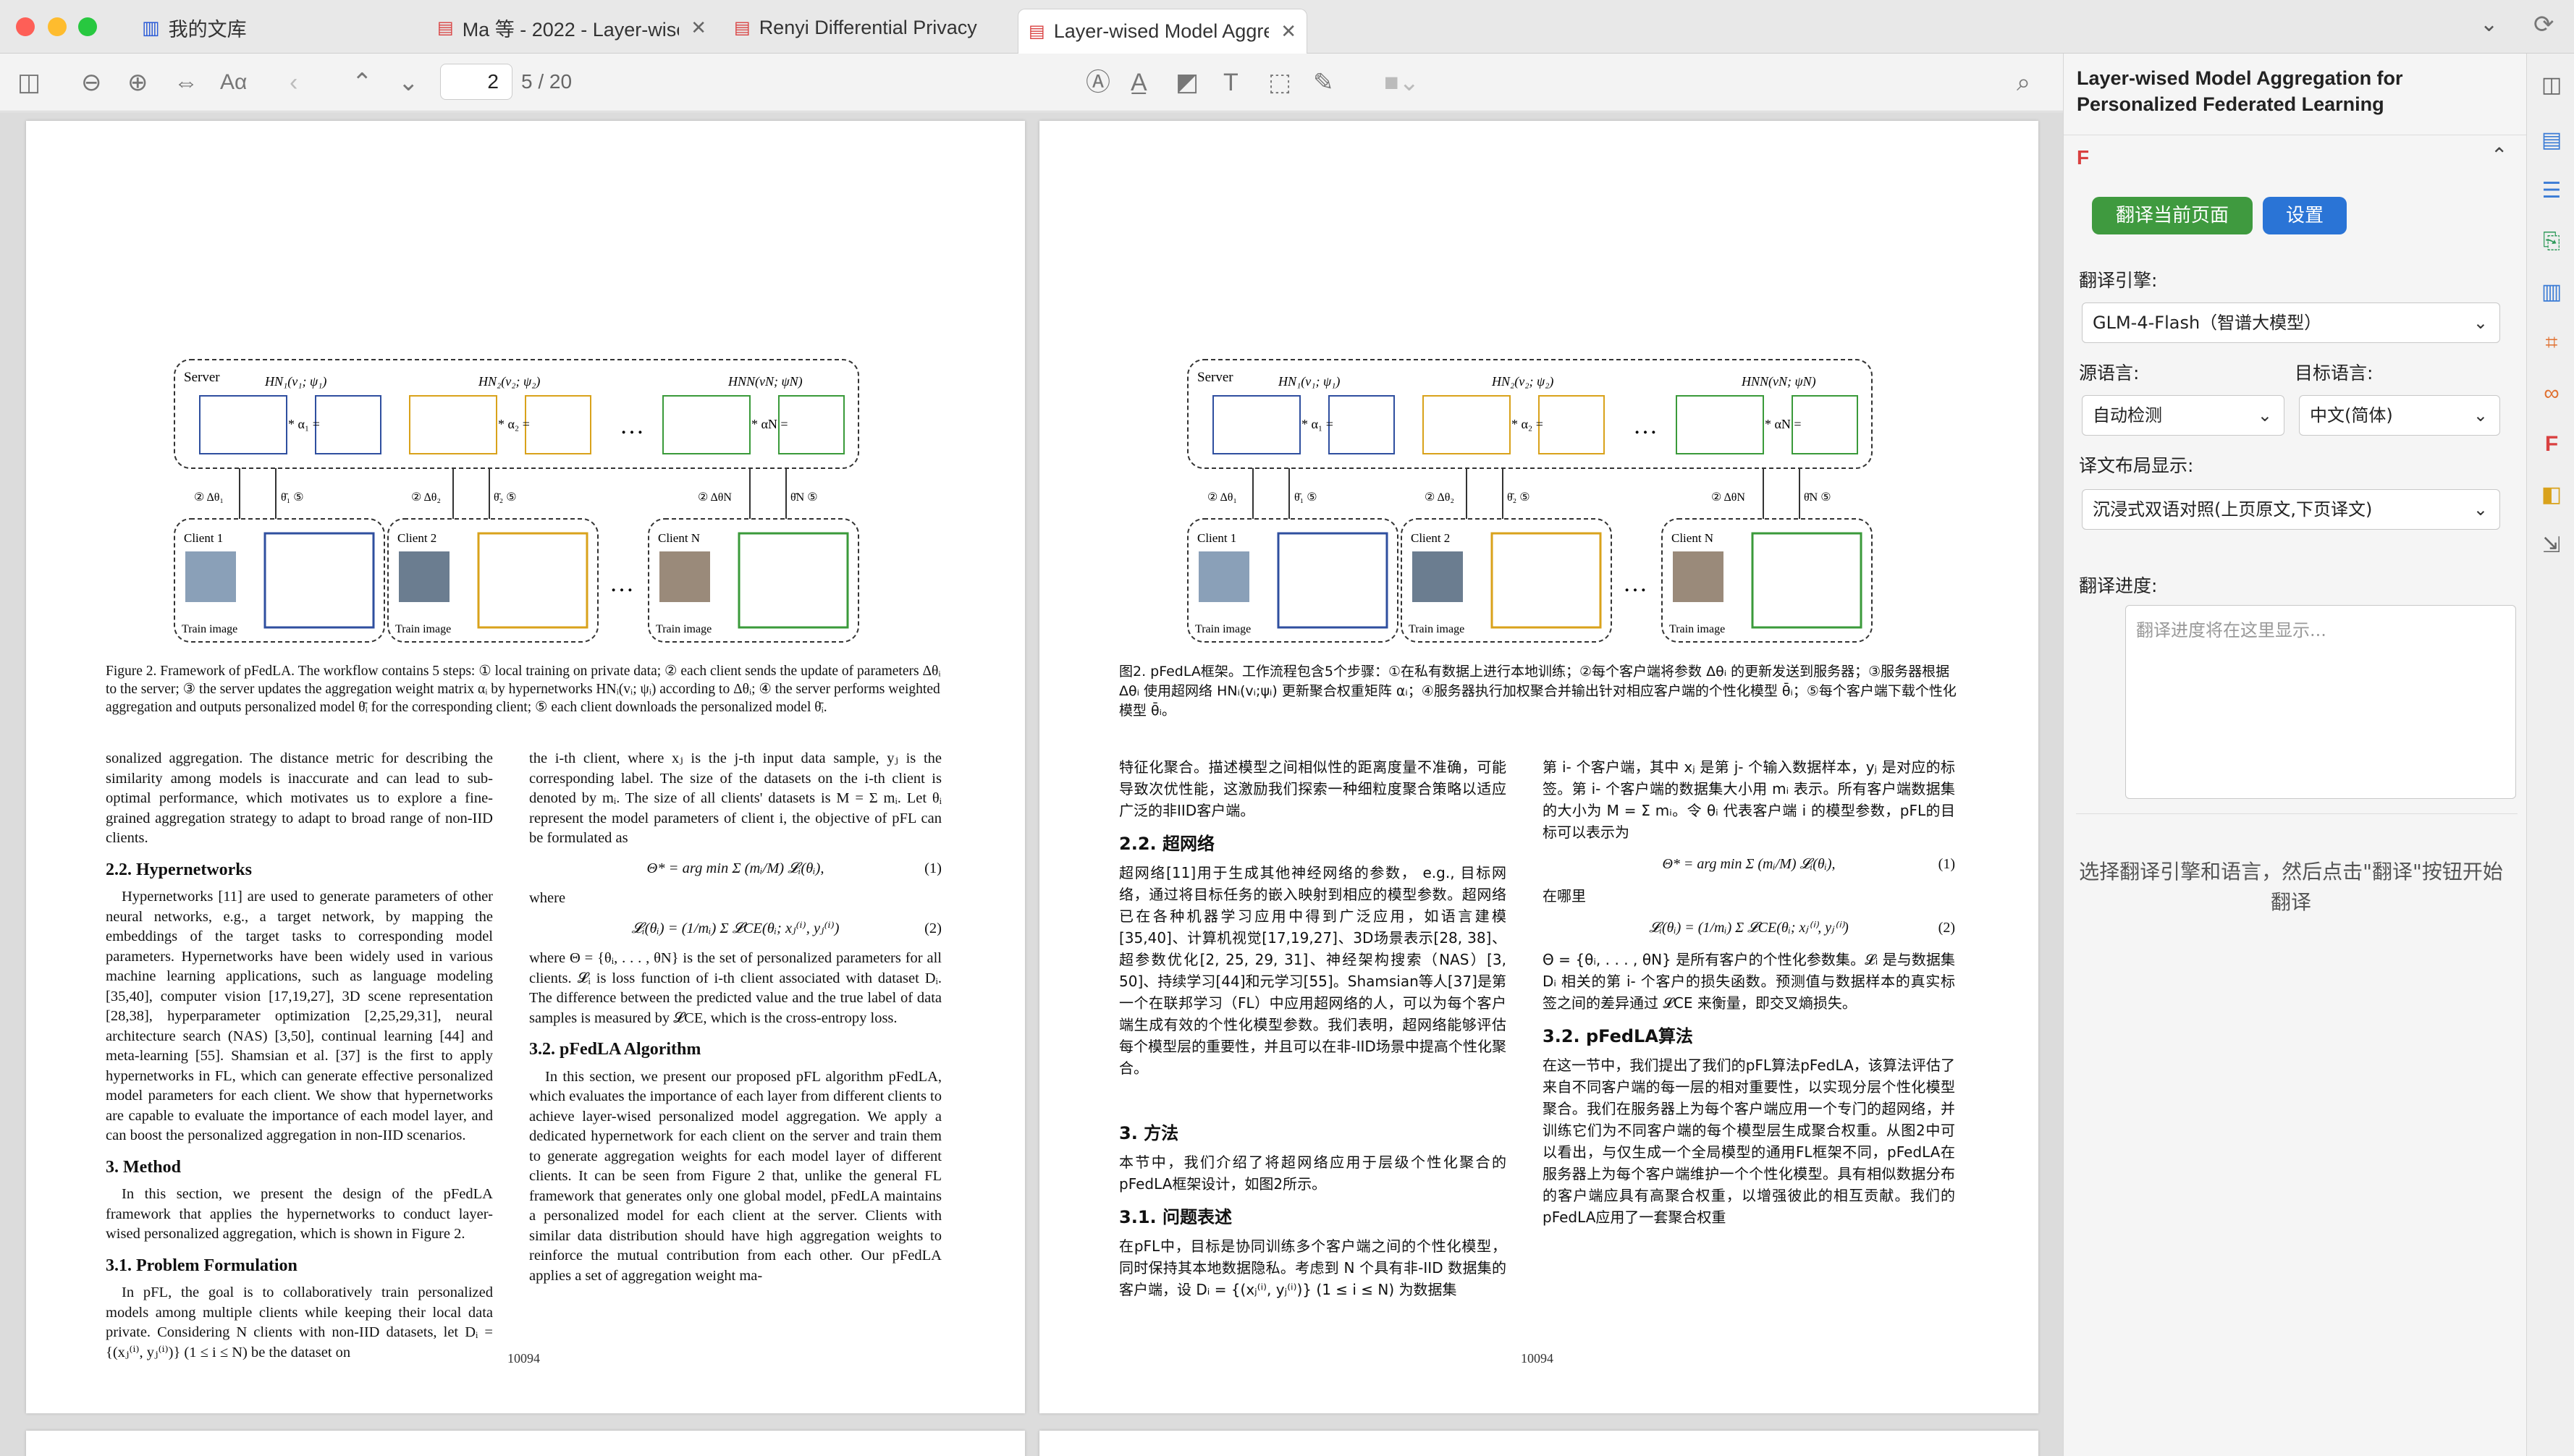  What do you see at coordinates (2172, 215) in the screenshot?
I see `translate-page-button: 翻译当前页面` at bounding box center [2172, 215].